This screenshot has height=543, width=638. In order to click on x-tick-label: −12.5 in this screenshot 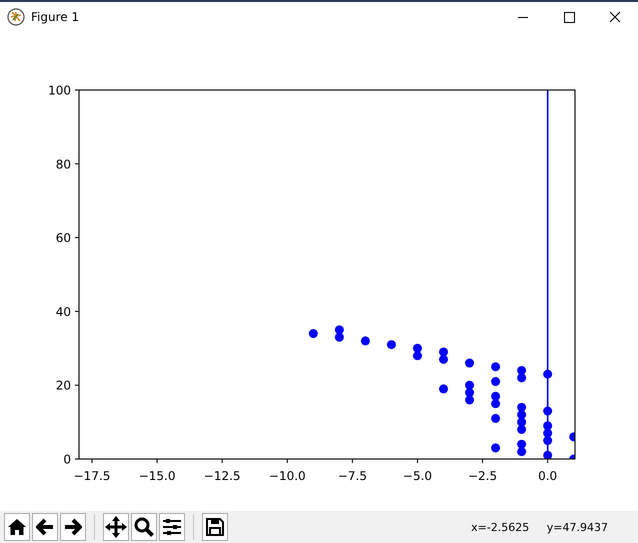, I will do `click(222, 476)`.